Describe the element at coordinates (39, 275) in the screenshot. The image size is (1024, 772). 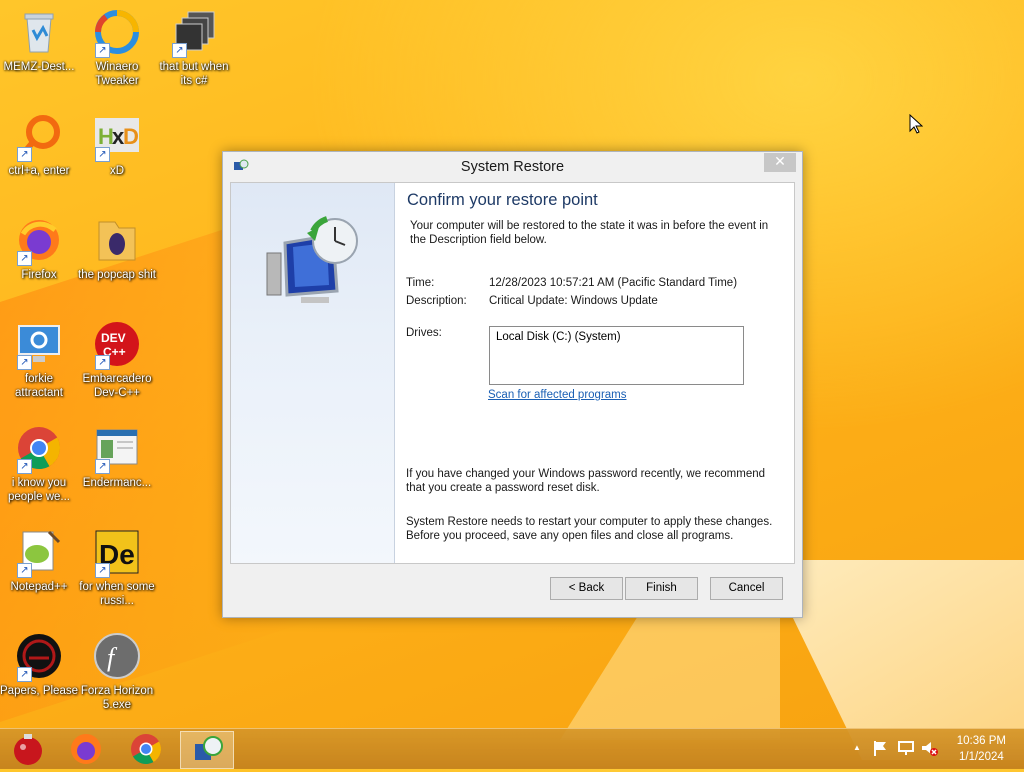
I see `desktop-icon-label: Firefox` at that location.